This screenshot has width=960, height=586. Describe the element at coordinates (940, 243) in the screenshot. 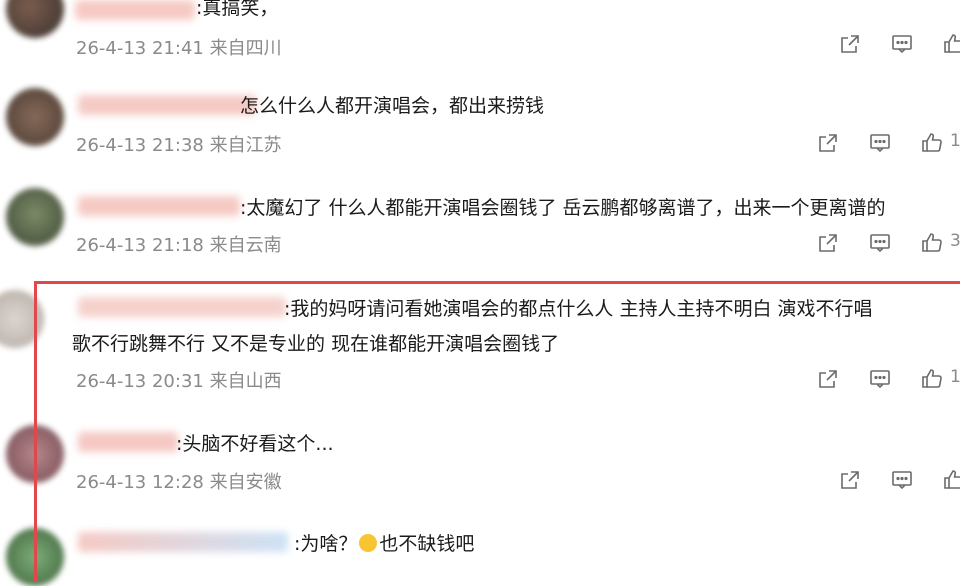

I see `thumbs-up-icon: 3` at that location.